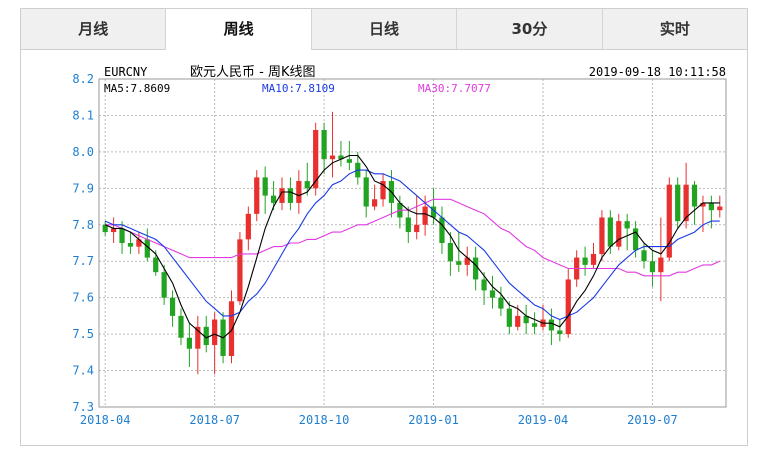 The height and width of the screenshot is (459, 770). I want to click on x-tick-label: 2018-04, so click(105, 420).